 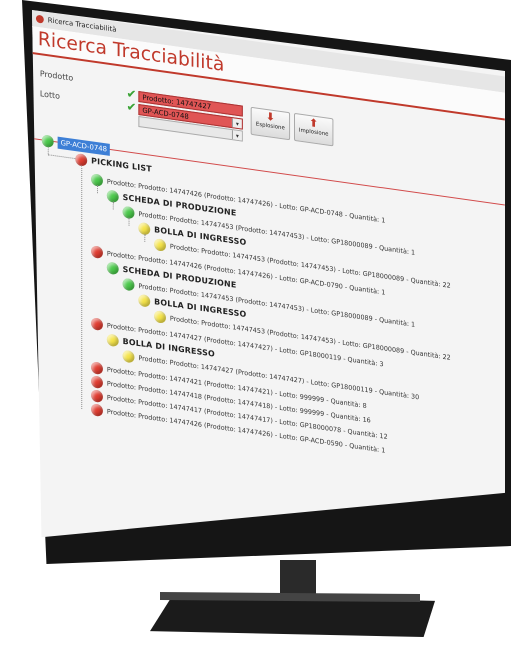 I want to click on picking-list-node: PICKING LIST, so click(x=113, y=164).